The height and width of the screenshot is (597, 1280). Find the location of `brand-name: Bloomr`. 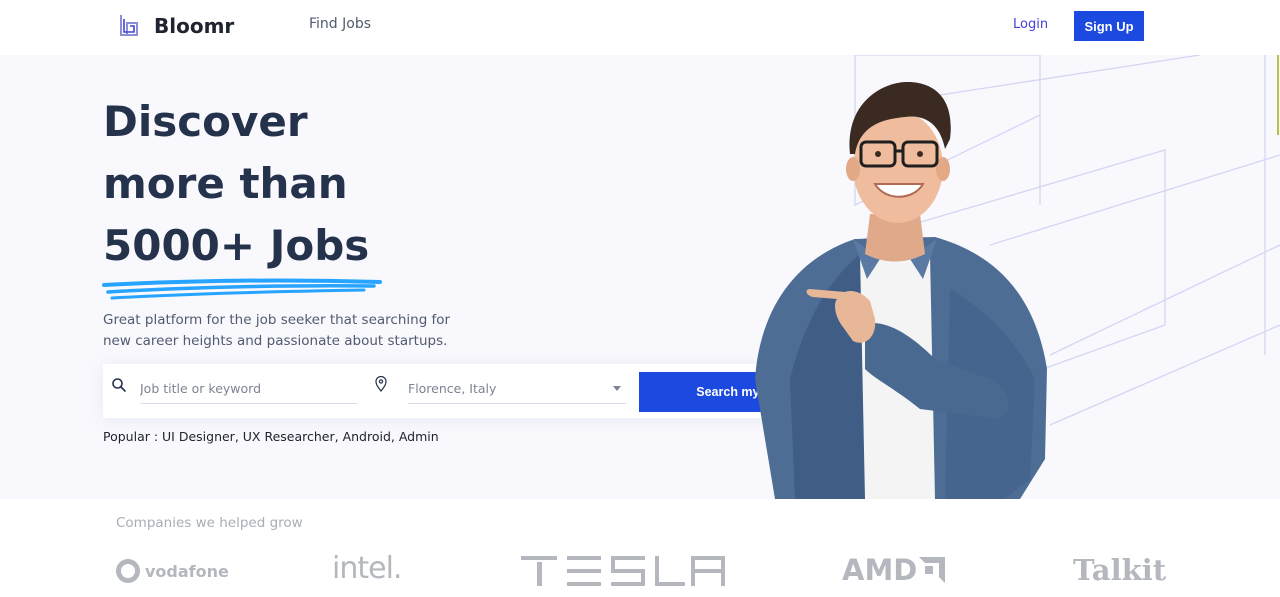

brand-name: Bloomr is located at coordinates (194, 26).